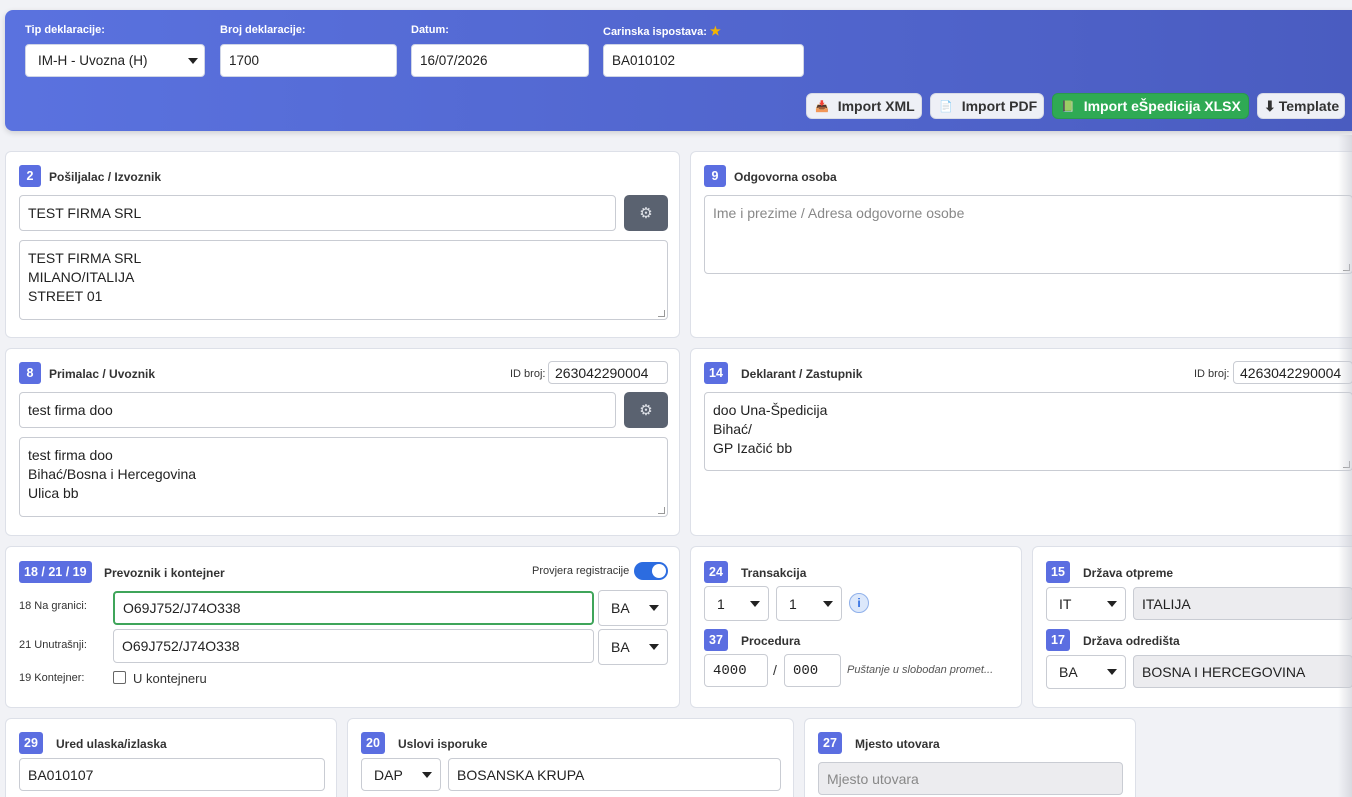  I want to click on broj-input: 1700, so click(308, 60).